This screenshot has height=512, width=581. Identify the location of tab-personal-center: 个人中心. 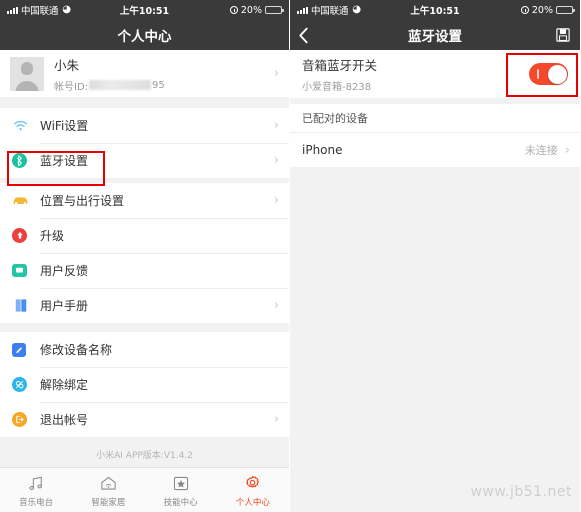
(253, 490).